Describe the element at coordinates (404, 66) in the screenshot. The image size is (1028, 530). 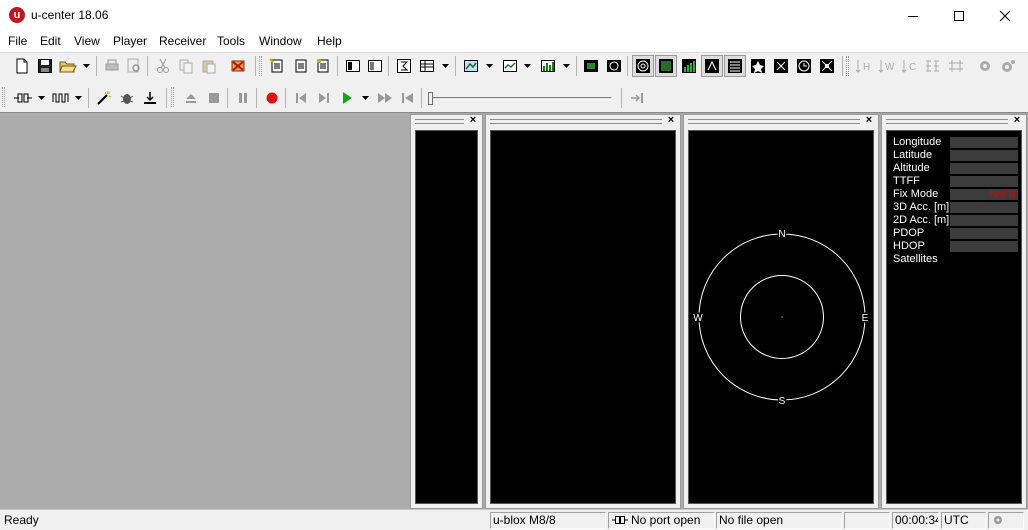
I see `statistics-icon` at that location.